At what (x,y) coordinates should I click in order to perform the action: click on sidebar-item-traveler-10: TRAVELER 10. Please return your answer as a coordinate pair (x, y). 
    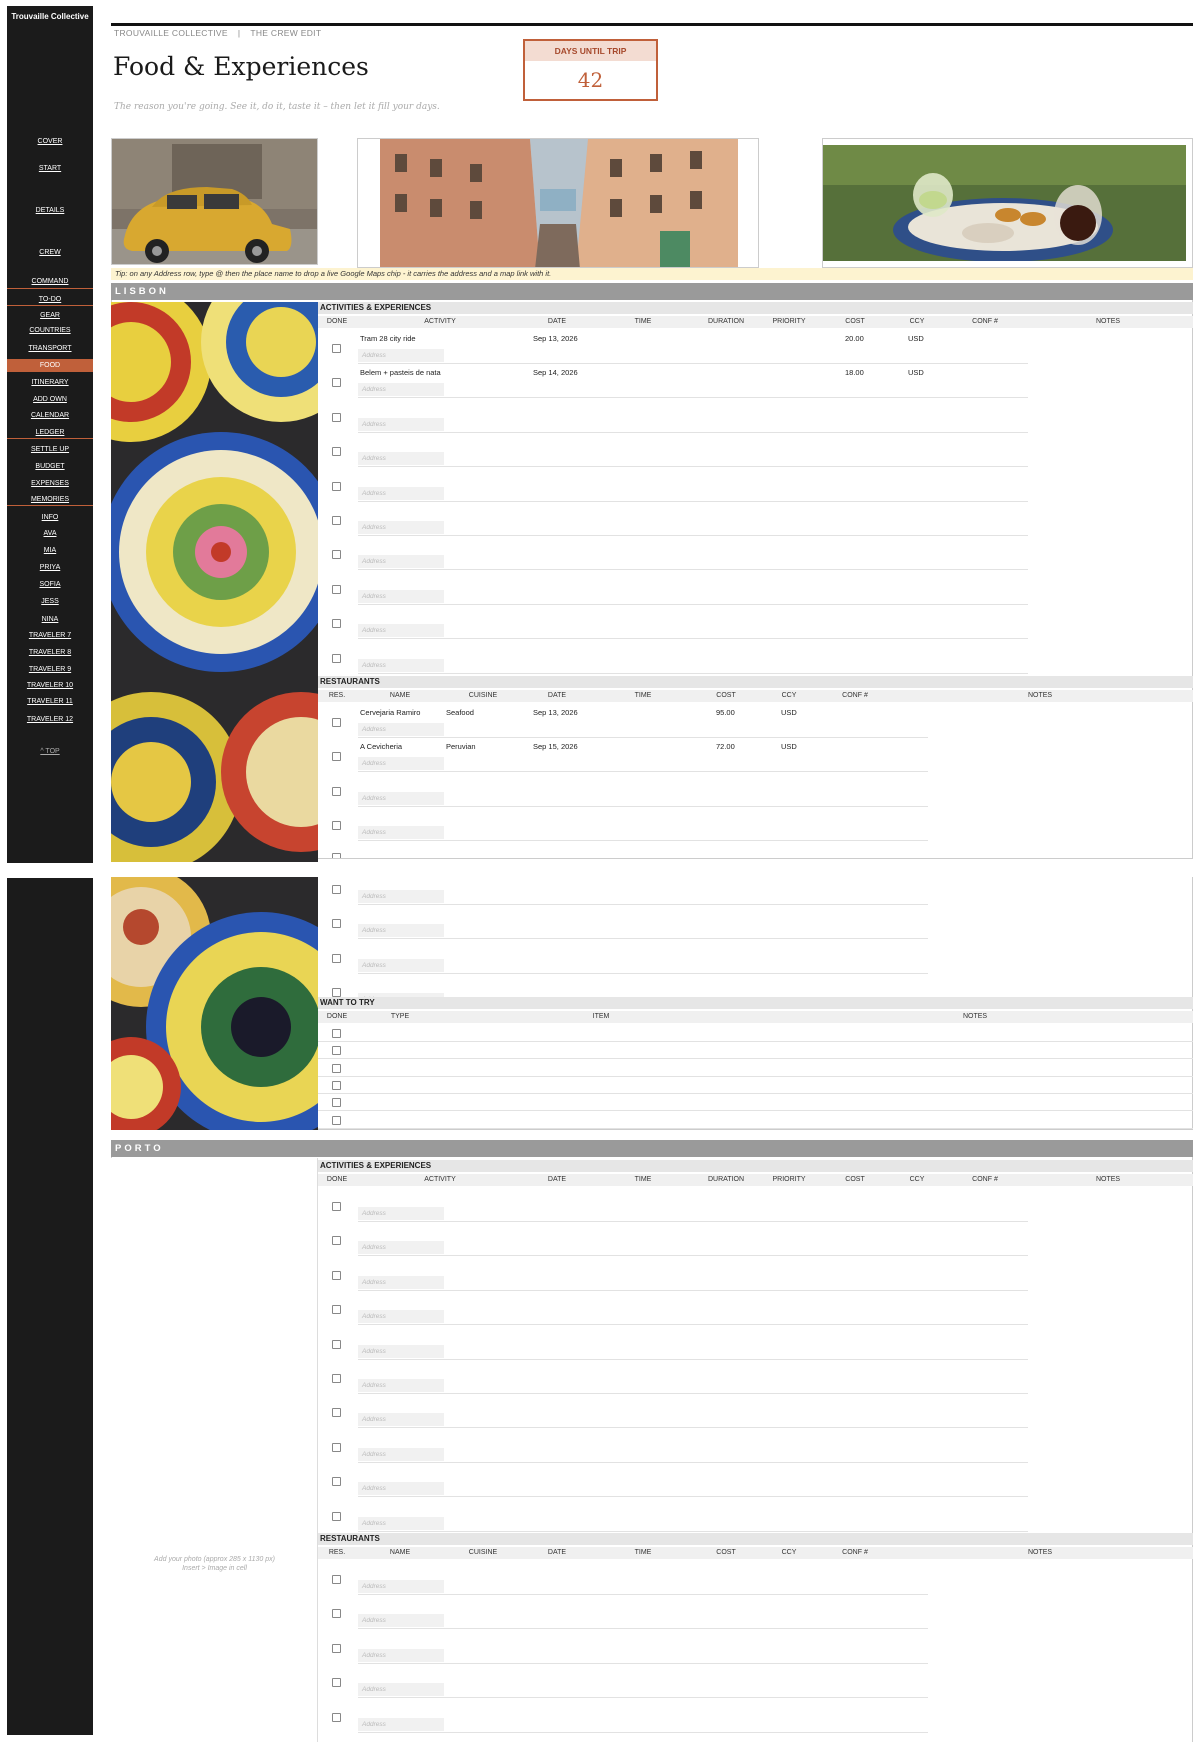
    Looking at the image, I should click on (50, 685).